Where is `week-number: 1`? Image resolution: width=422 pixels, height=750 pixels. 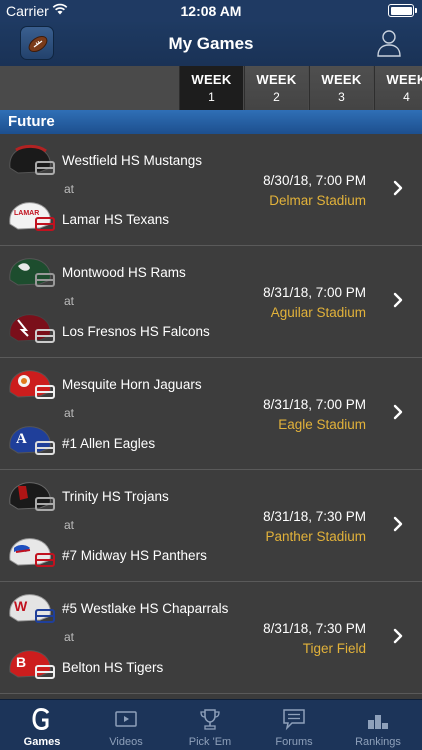 week-number: 1 is located at coordinates (211, 97).